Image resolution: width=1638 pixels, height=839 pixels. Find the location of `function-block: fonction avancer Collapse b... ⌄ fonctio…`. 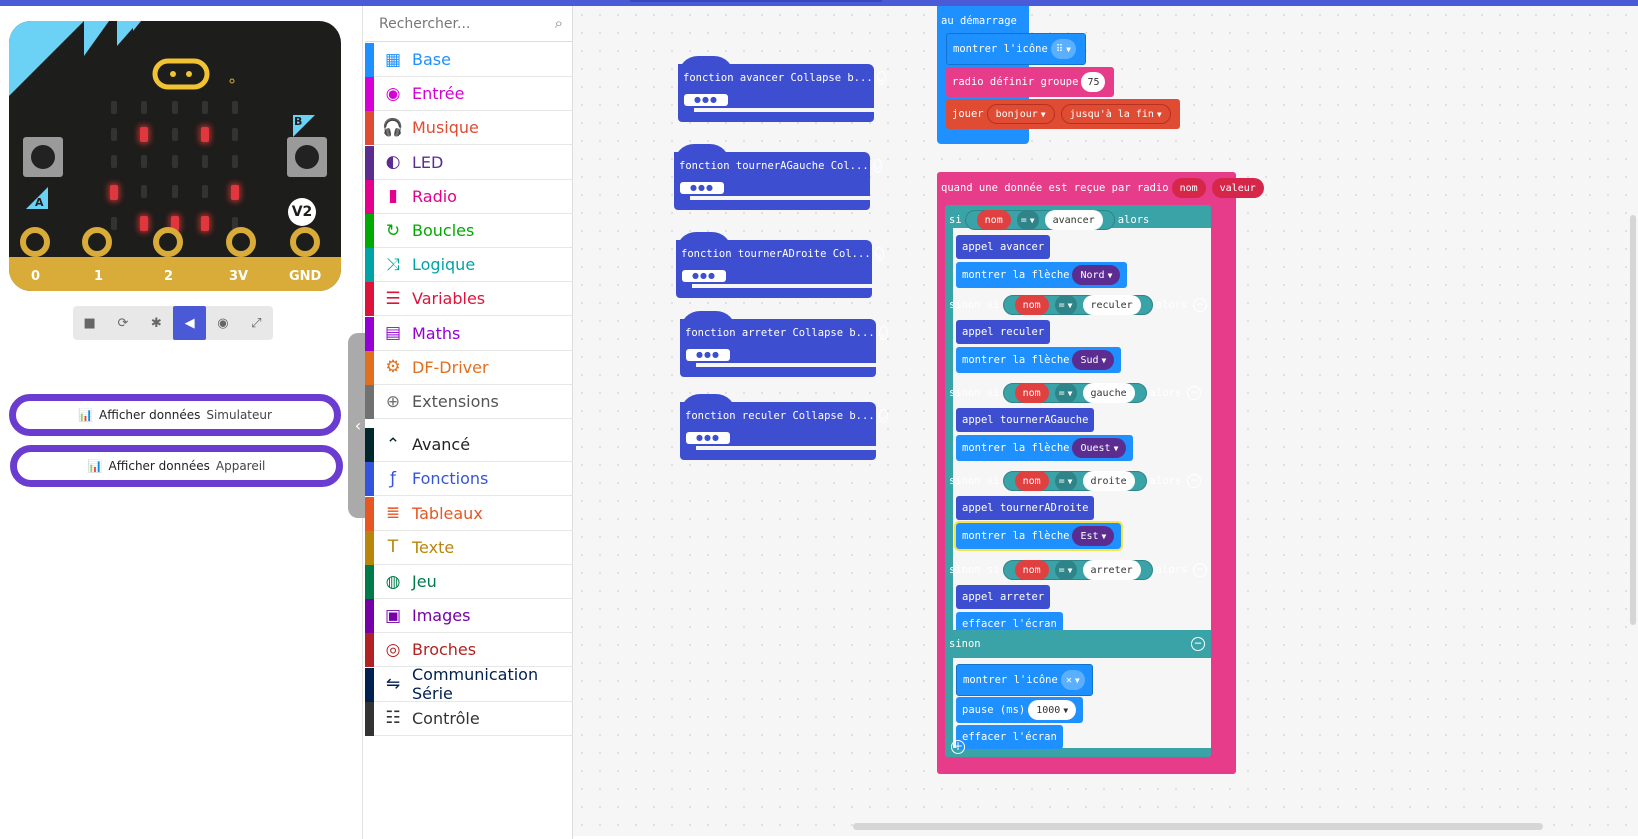

function-block: fonction avancer Collapse b... ⌄ fonctio… is located at coordinates (782, 89).